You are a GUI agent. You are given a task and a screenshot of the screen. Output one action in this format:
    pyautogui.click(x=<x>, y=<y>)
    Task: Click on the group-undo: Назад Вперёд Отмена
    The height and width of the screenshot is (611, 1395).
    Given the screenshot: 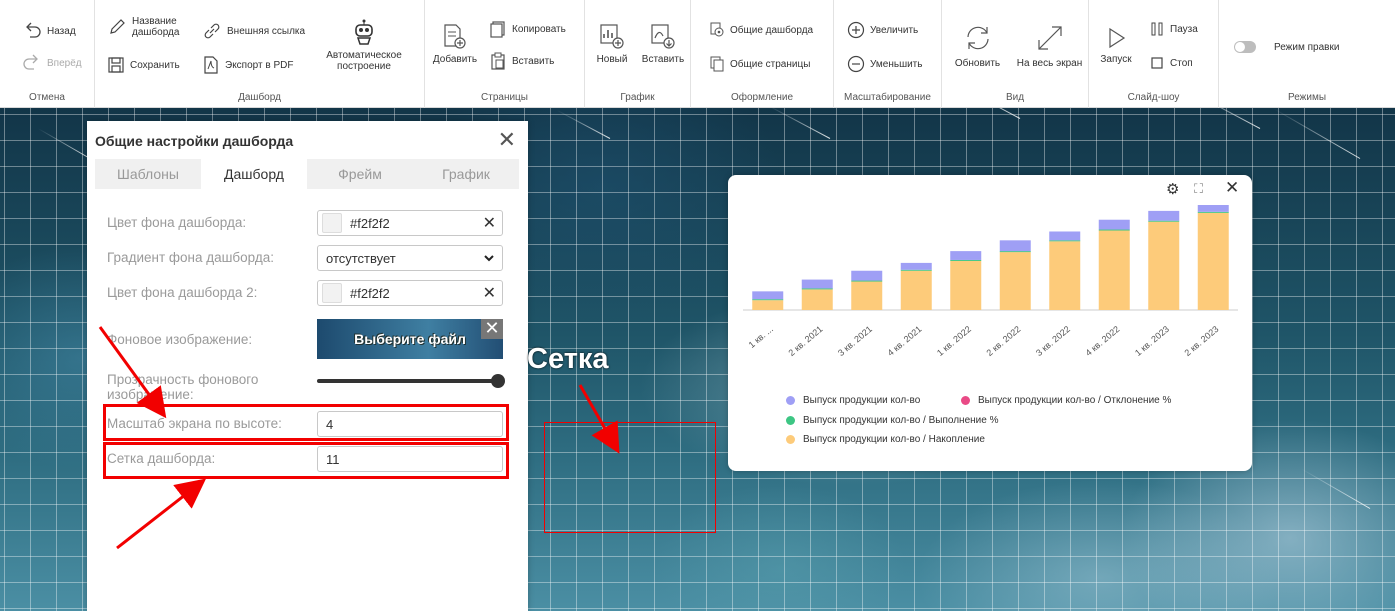 What is the action you would take?
    pyautogui.click(x=47, y=54)
    